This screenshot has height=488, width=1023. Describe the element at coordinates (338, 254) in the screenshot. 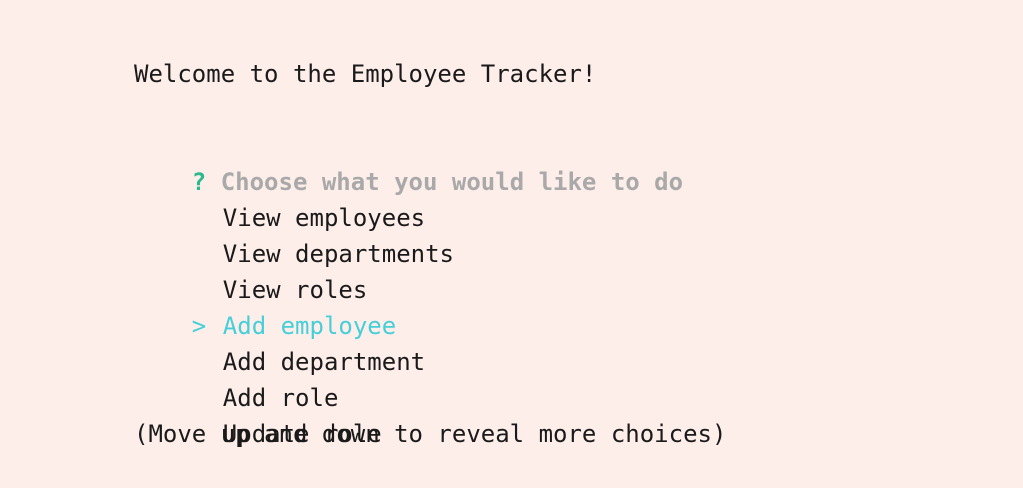

I see `choice-label: View departments` at that location.